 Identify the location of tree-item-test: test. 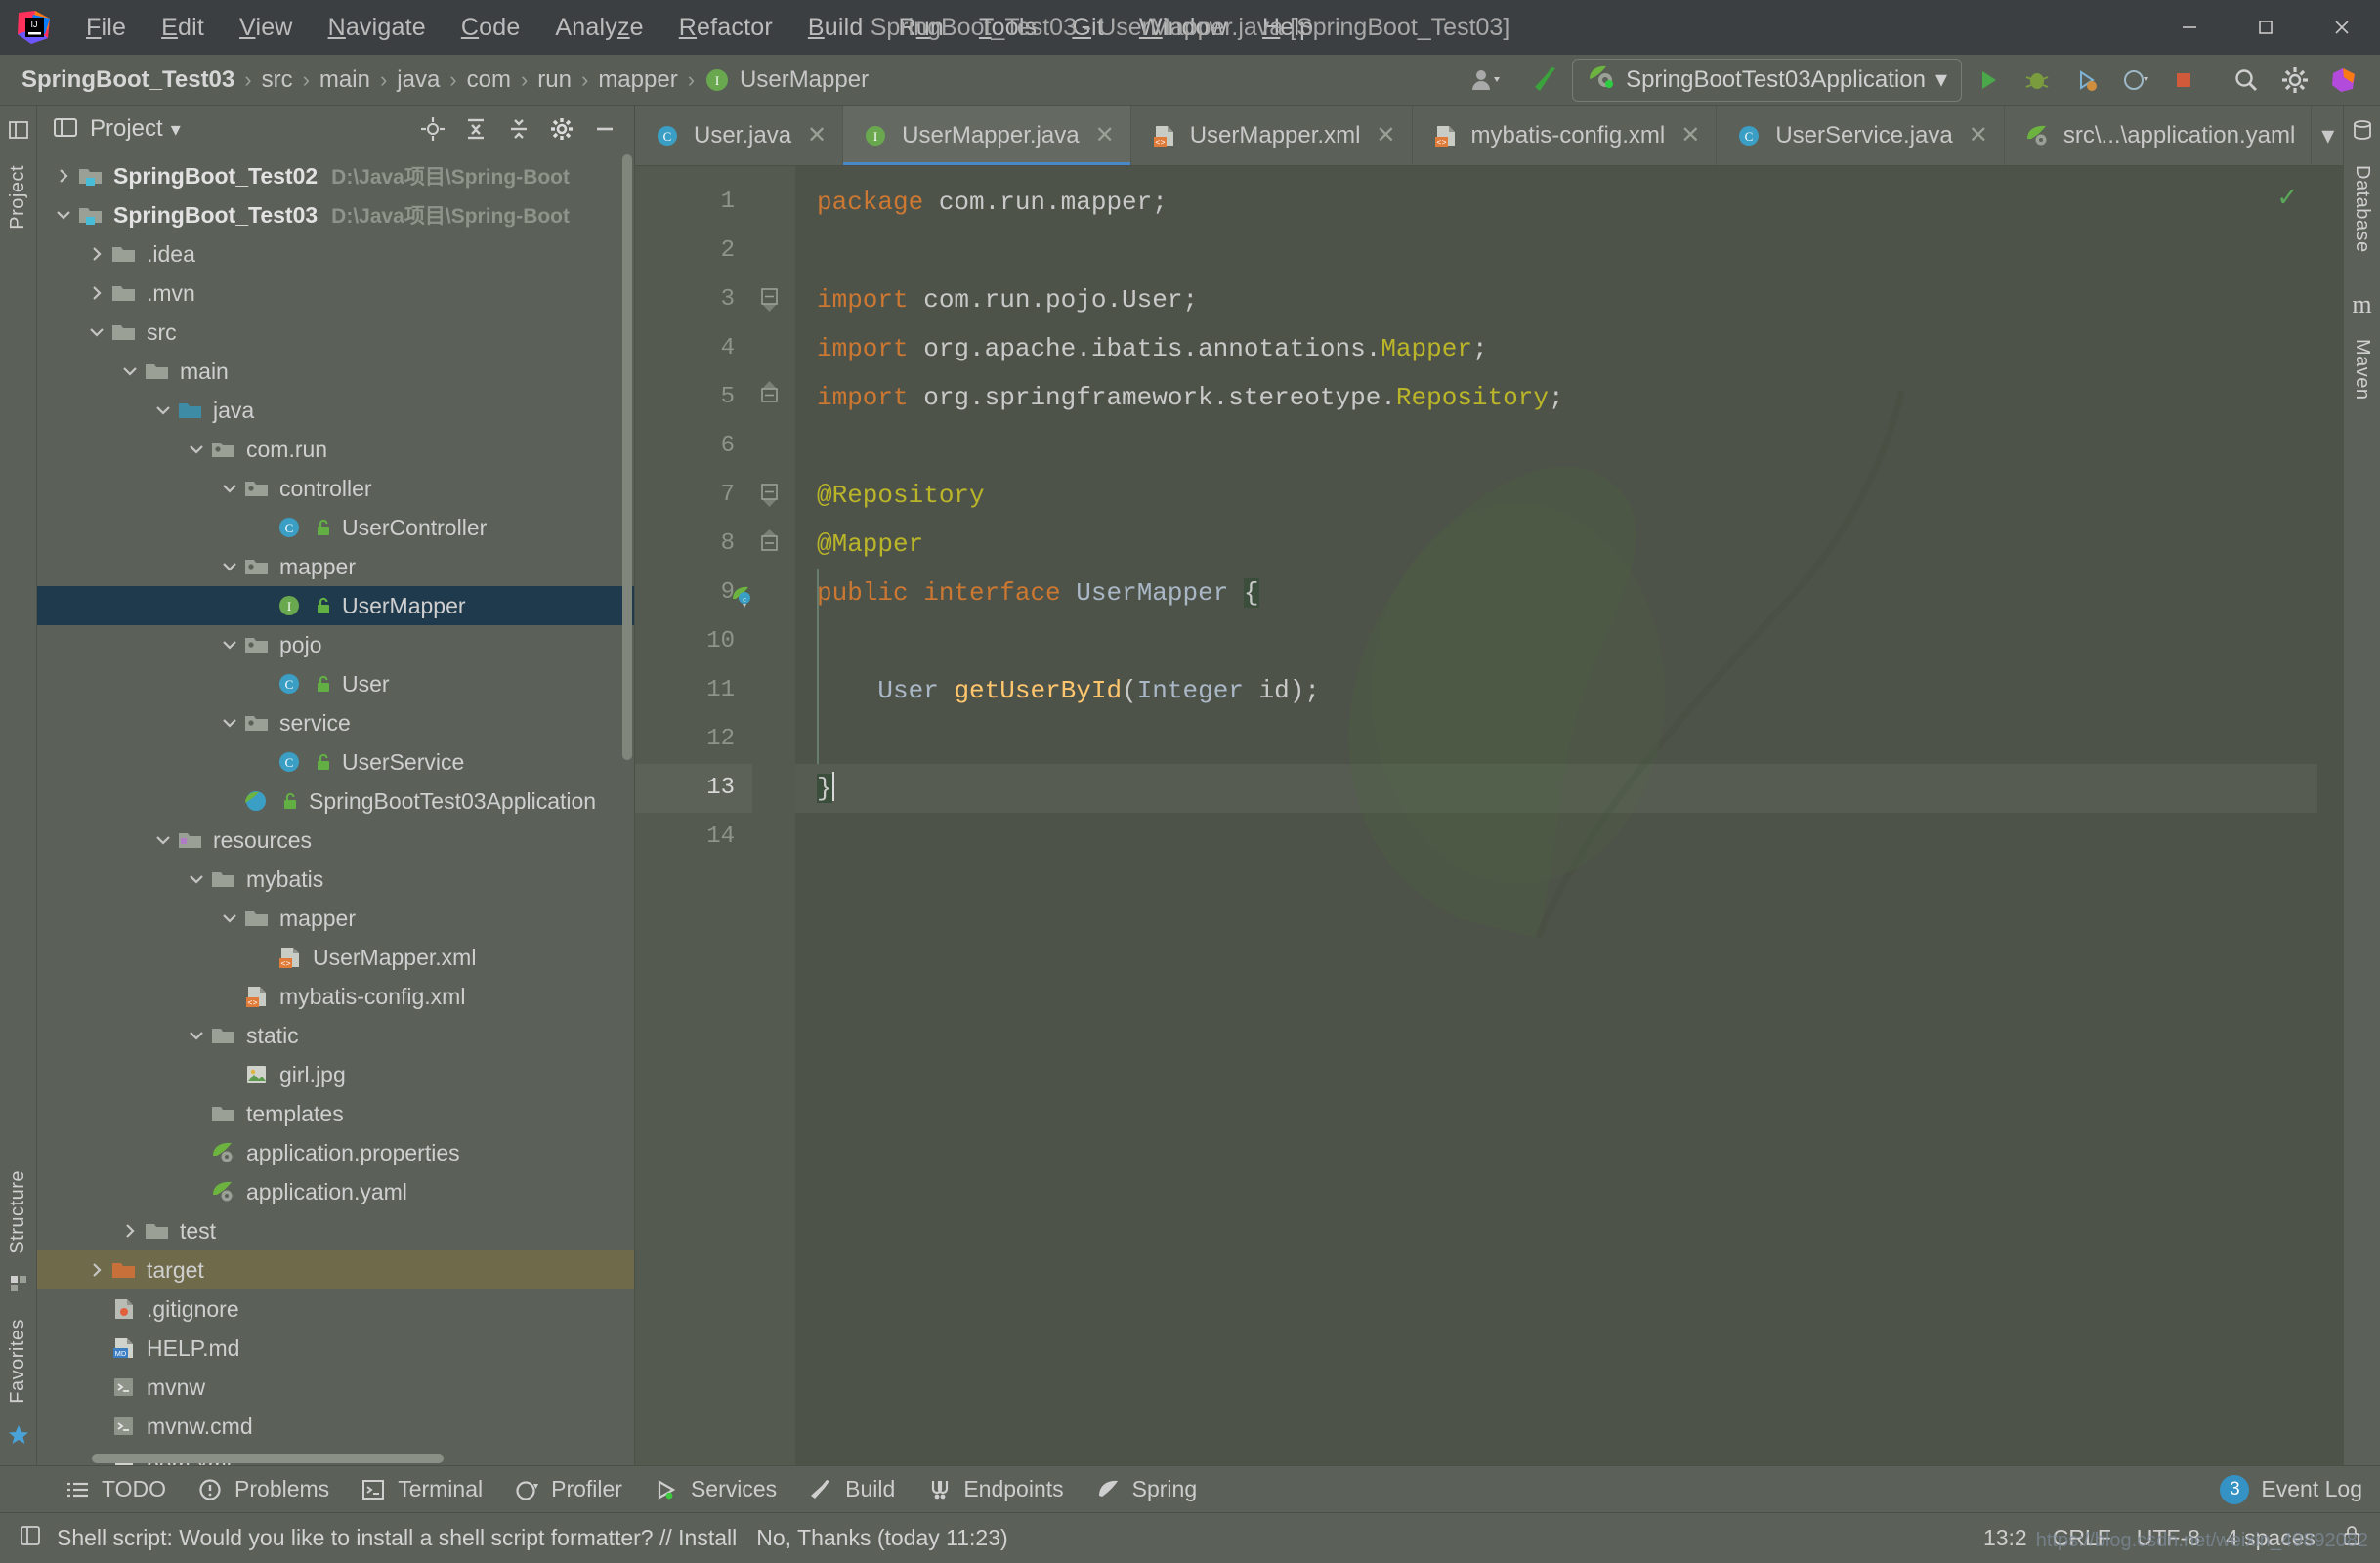
(335, 1230).